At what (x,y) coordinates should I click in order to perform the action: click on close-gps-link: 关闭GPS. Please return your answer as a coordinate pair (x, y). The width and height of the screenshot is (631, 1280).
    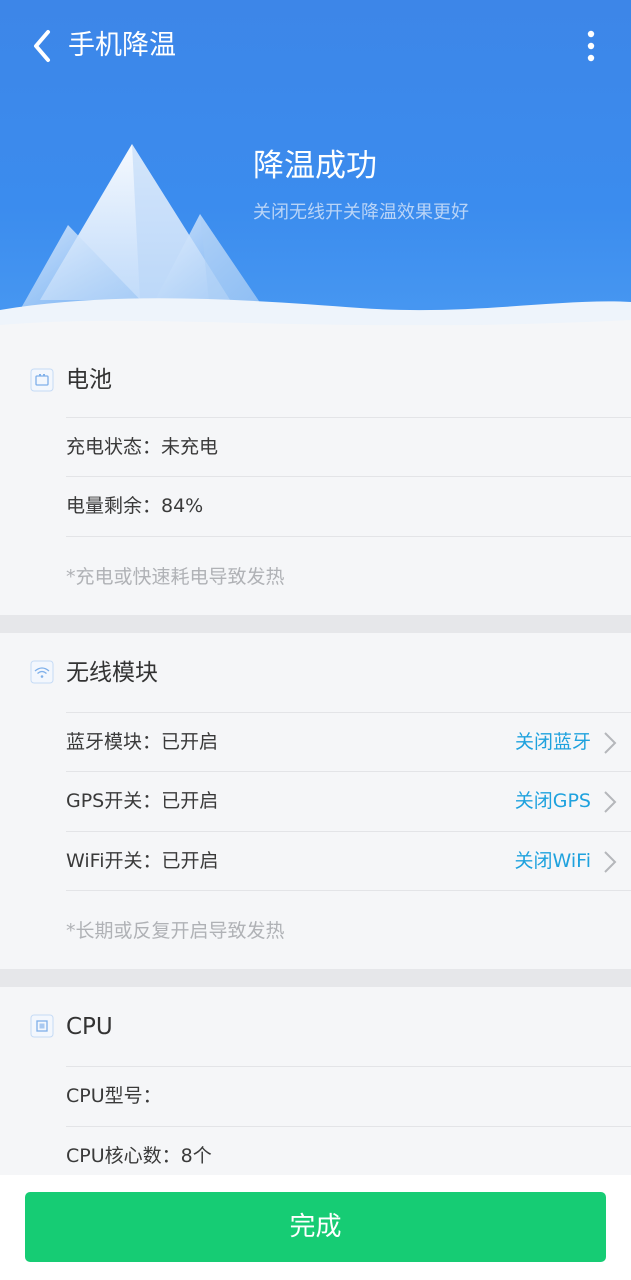
    Looking at the image, I should click on (553, 801).